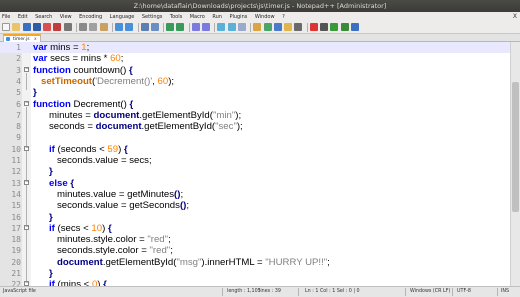  What do you see at coordinates (62, 183) in the screenshot?
I see `code-text: else {` at bounding box center [62, 183].